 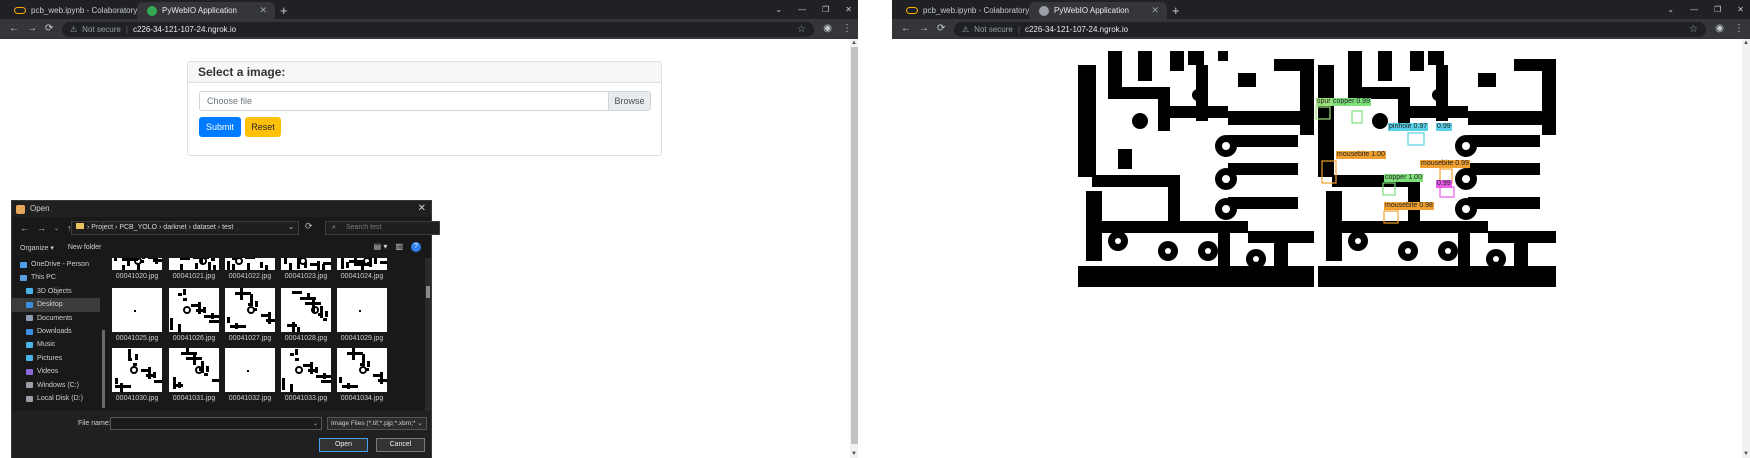 I want to click on file-type-select: Image Files (*.tif;*.pjp;*.xbm;*.jxl ⌄, so click(x=377, y=423).